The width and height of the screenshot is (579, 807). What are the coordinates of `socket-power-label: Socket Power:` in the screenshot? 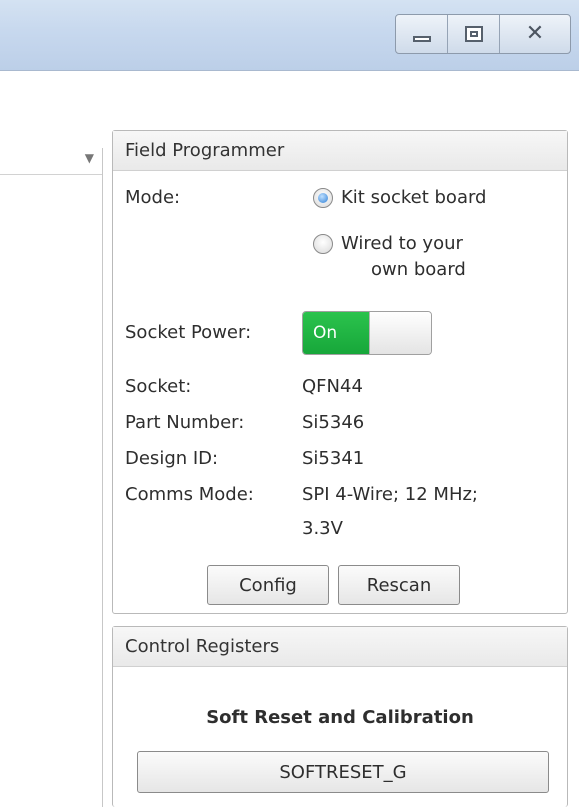 It's located at (188, 332).